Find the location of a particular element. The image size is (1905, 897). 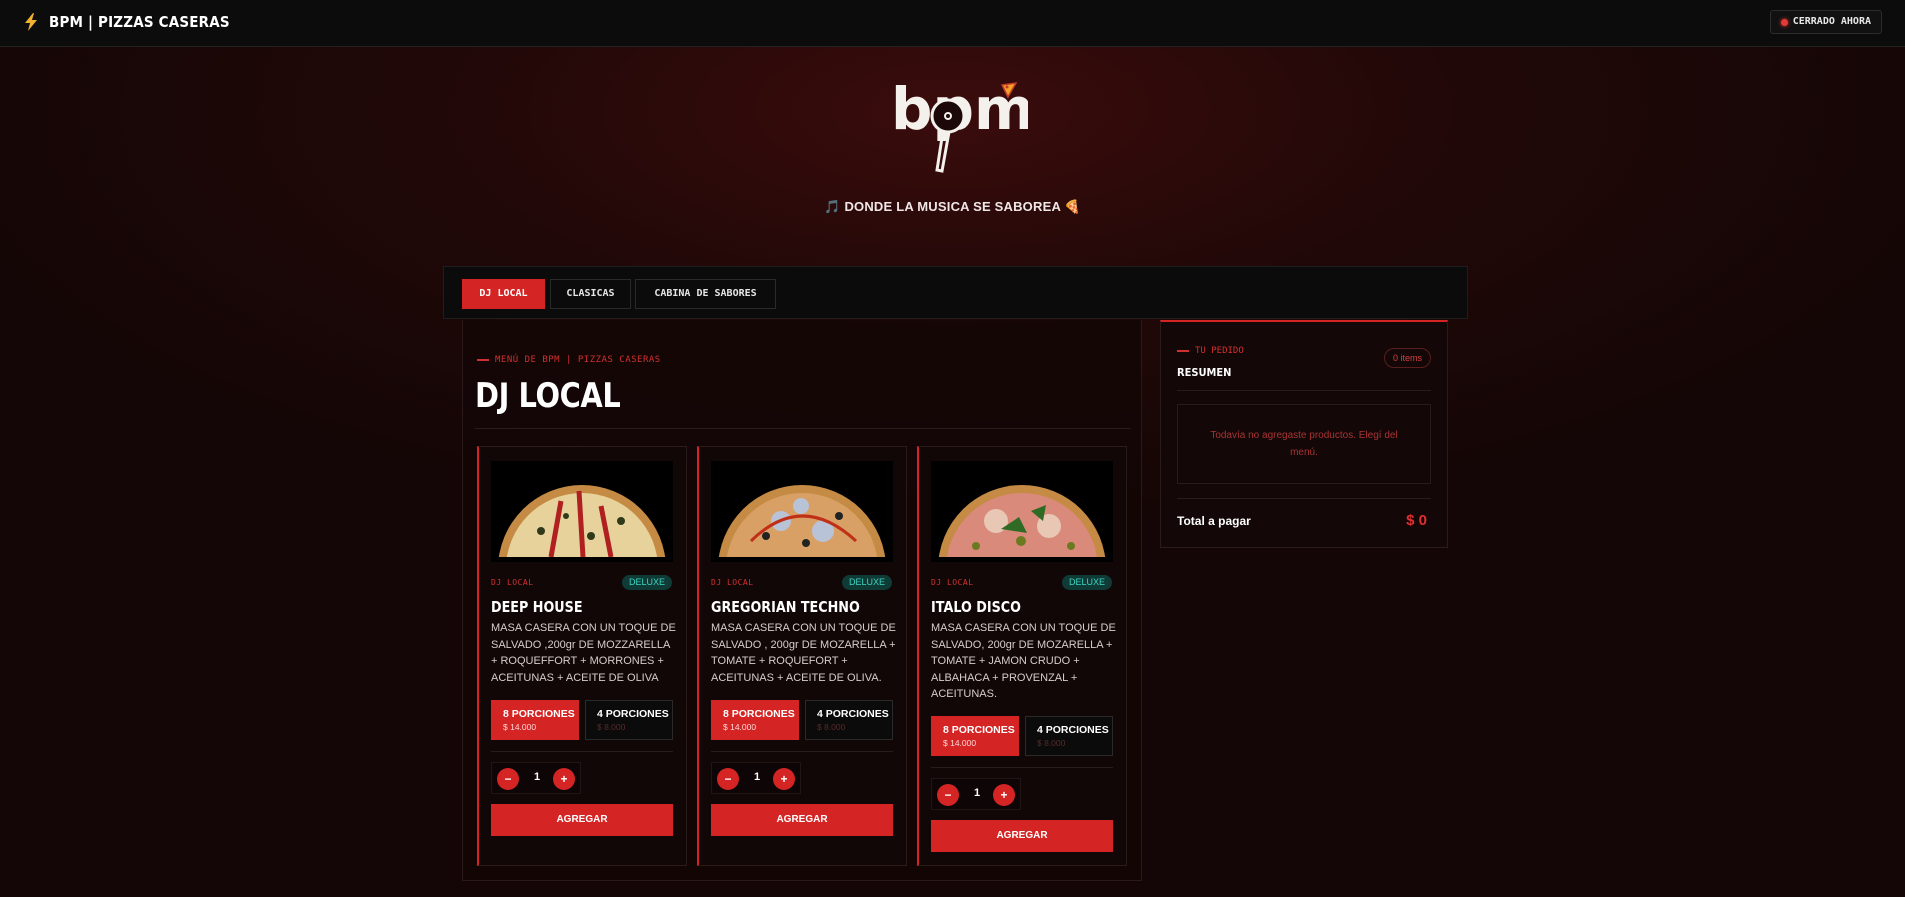

tab-clasicas: CLASICAS is located at coordinates (590, 294).